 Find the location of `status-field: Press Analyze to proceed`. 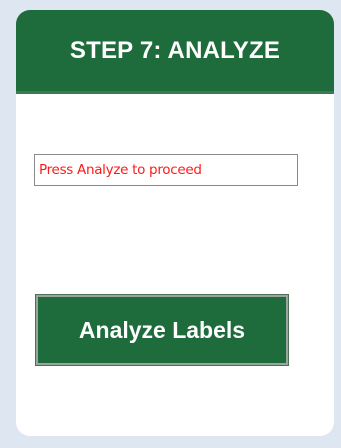

status-field: Press Analyze to proceed is located at coordinates (166, 170).